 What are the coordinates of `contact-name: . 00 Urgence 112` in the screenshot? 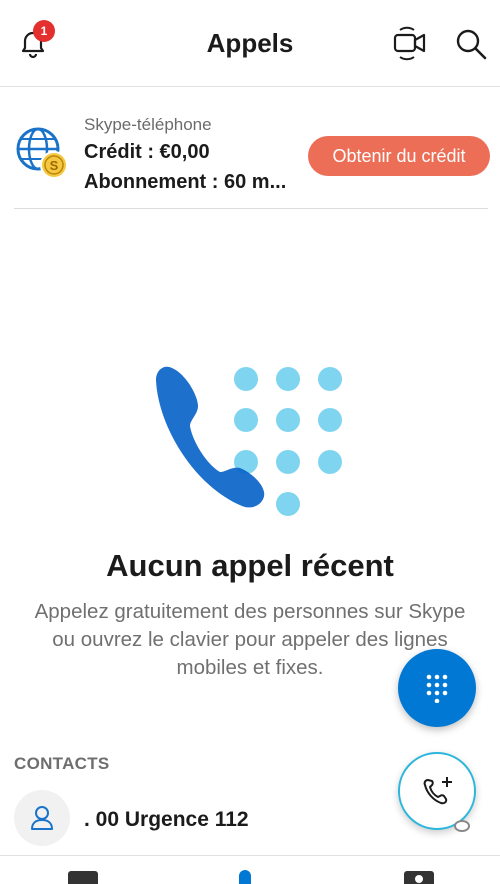 It's located at (166, 819).